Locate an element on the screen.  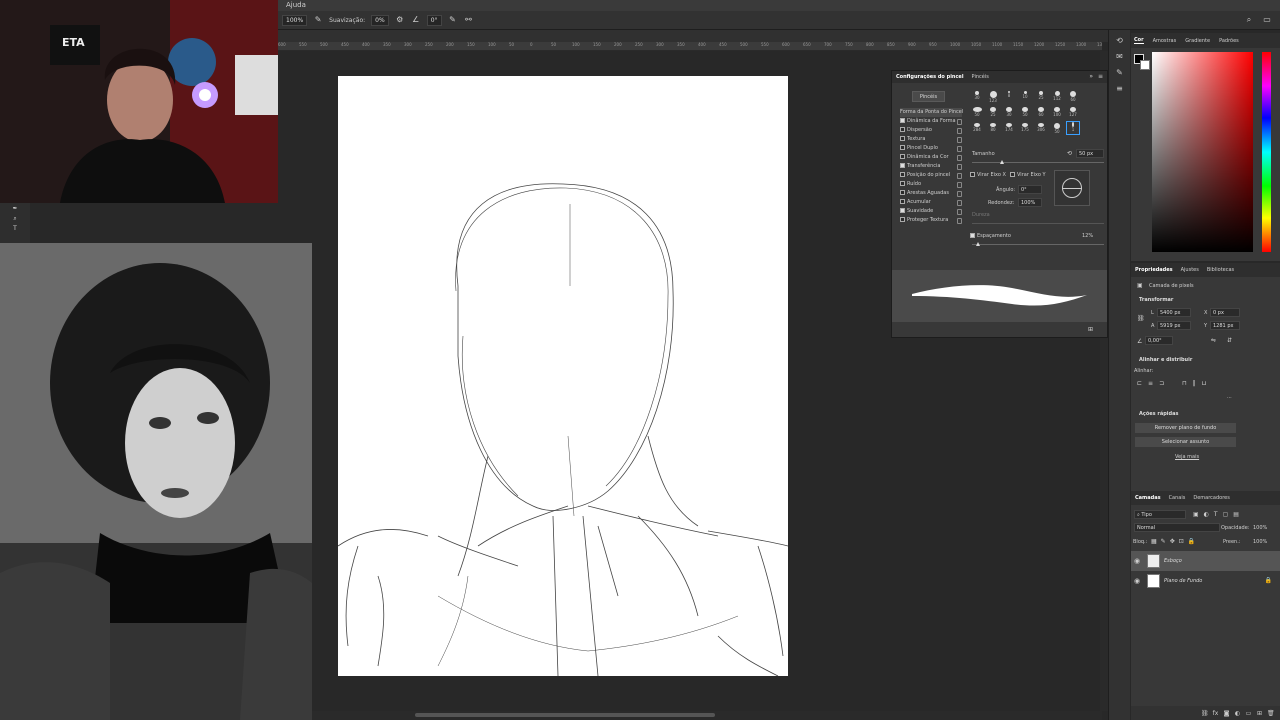
spacing-option: Espaçamento is located at coordinates (990, 236).